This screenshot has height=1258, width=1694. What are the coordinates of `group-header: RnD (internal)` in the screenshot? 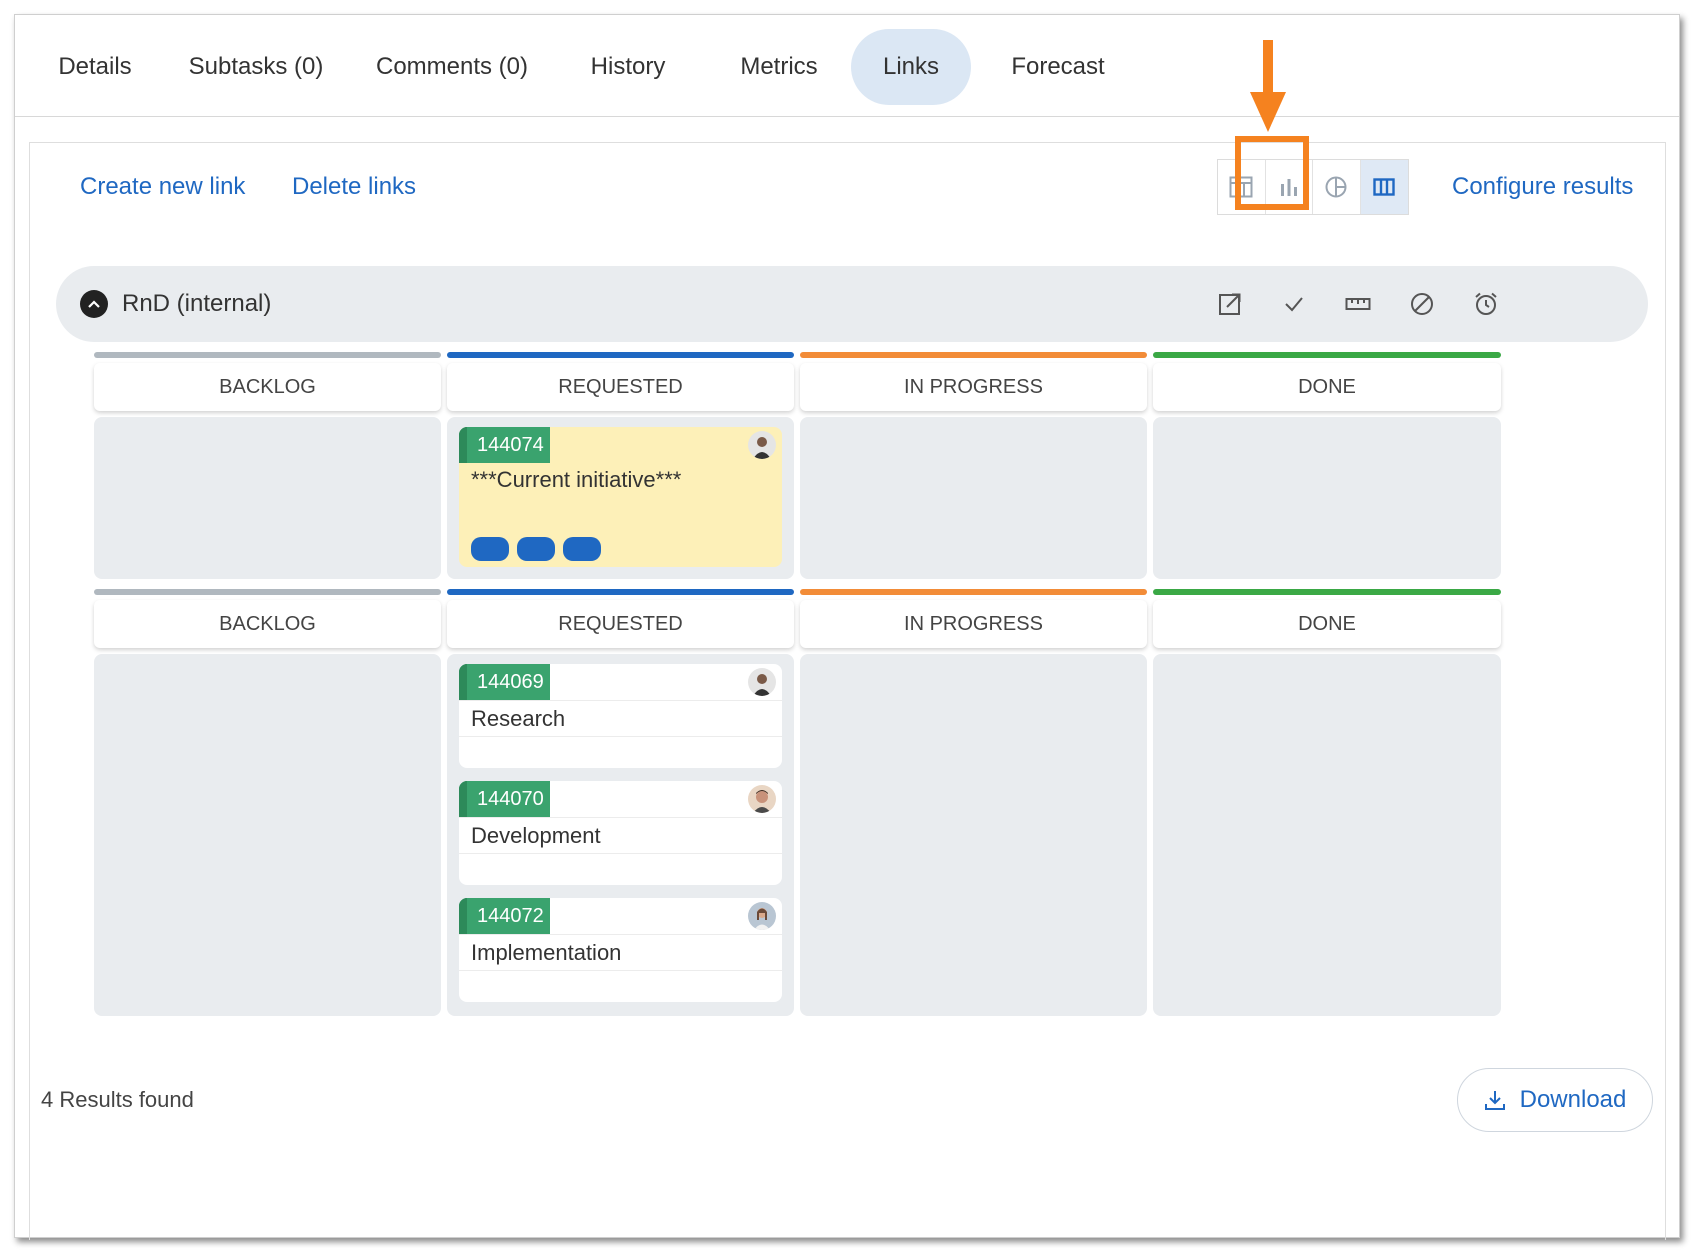 It's located at (852, 304).